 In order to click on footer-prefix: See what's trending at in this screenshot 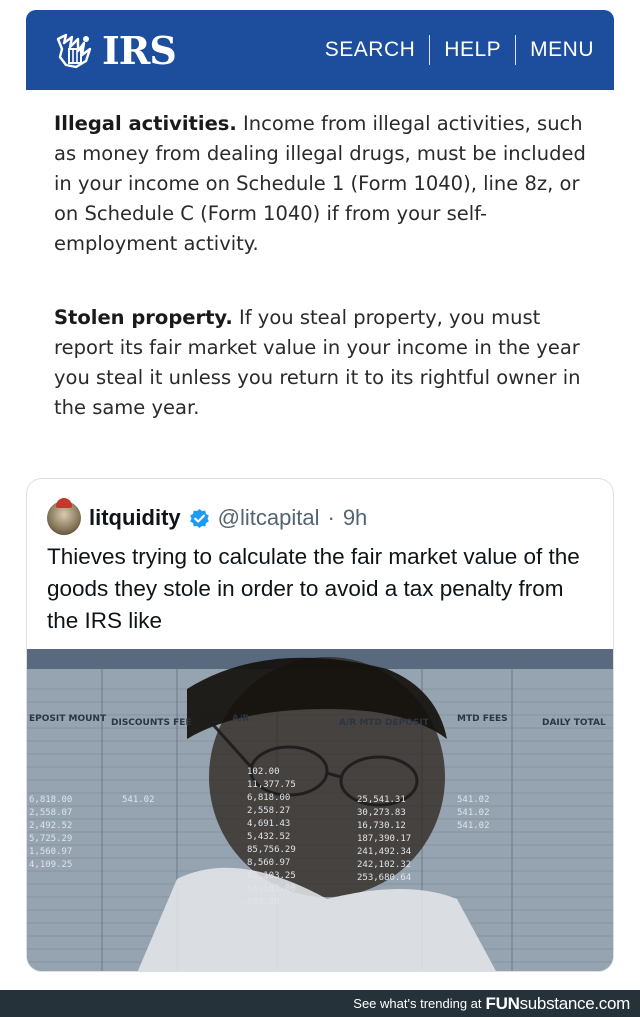, I will do `click(417, 1003)`.